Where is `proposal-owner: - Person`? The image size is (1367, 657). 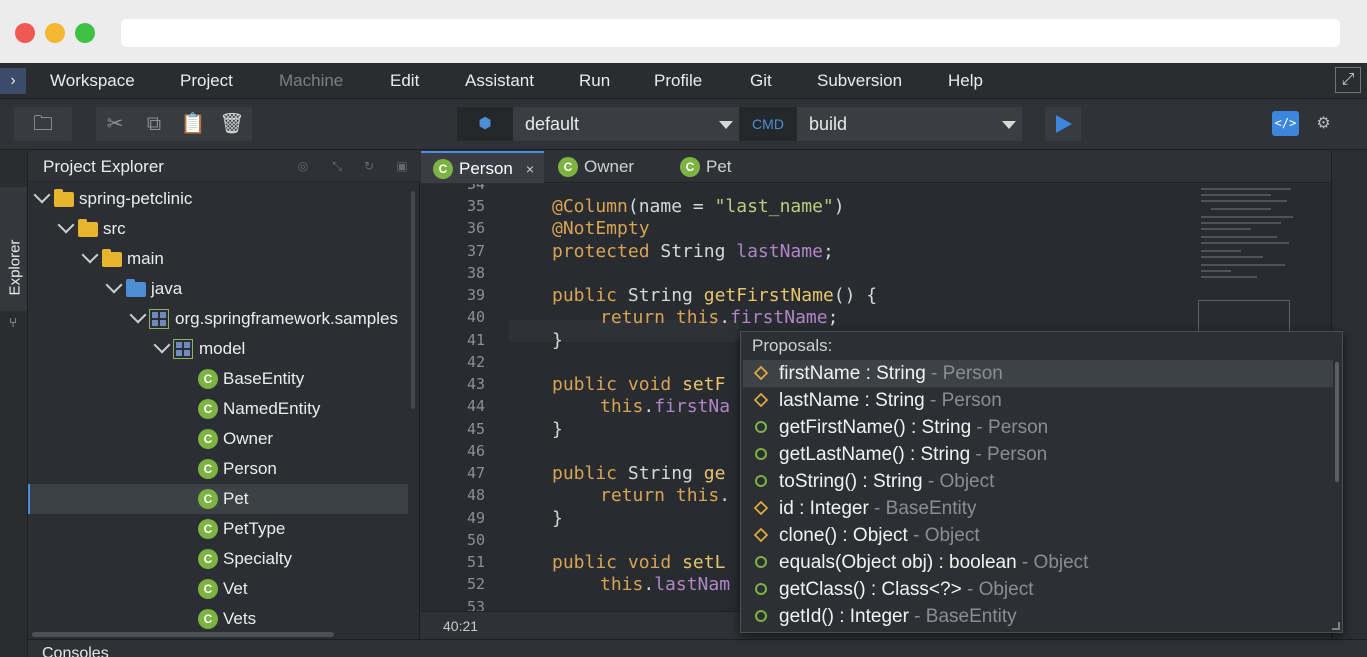 proposal-owner: - Person is located at coordinates (964, 373).